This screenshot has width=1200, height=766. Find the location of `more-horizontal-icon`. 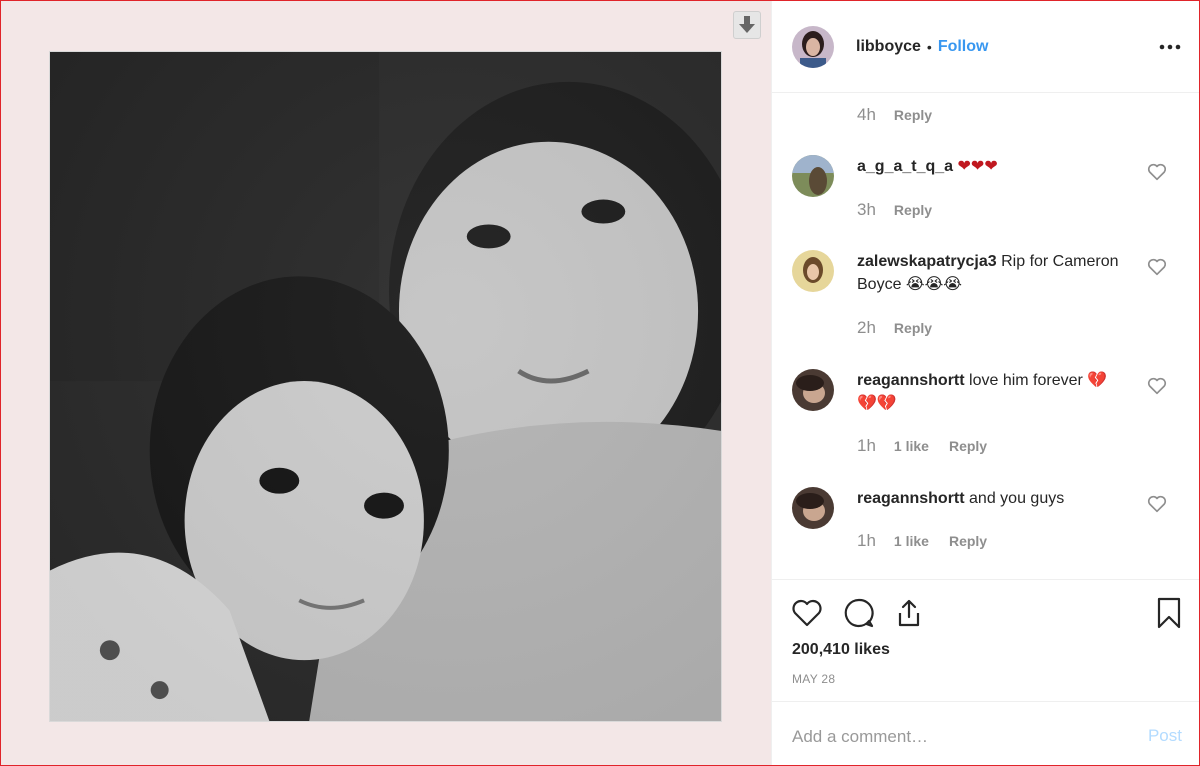

more-horizontal-icon is located at coordinates (1170, 47).